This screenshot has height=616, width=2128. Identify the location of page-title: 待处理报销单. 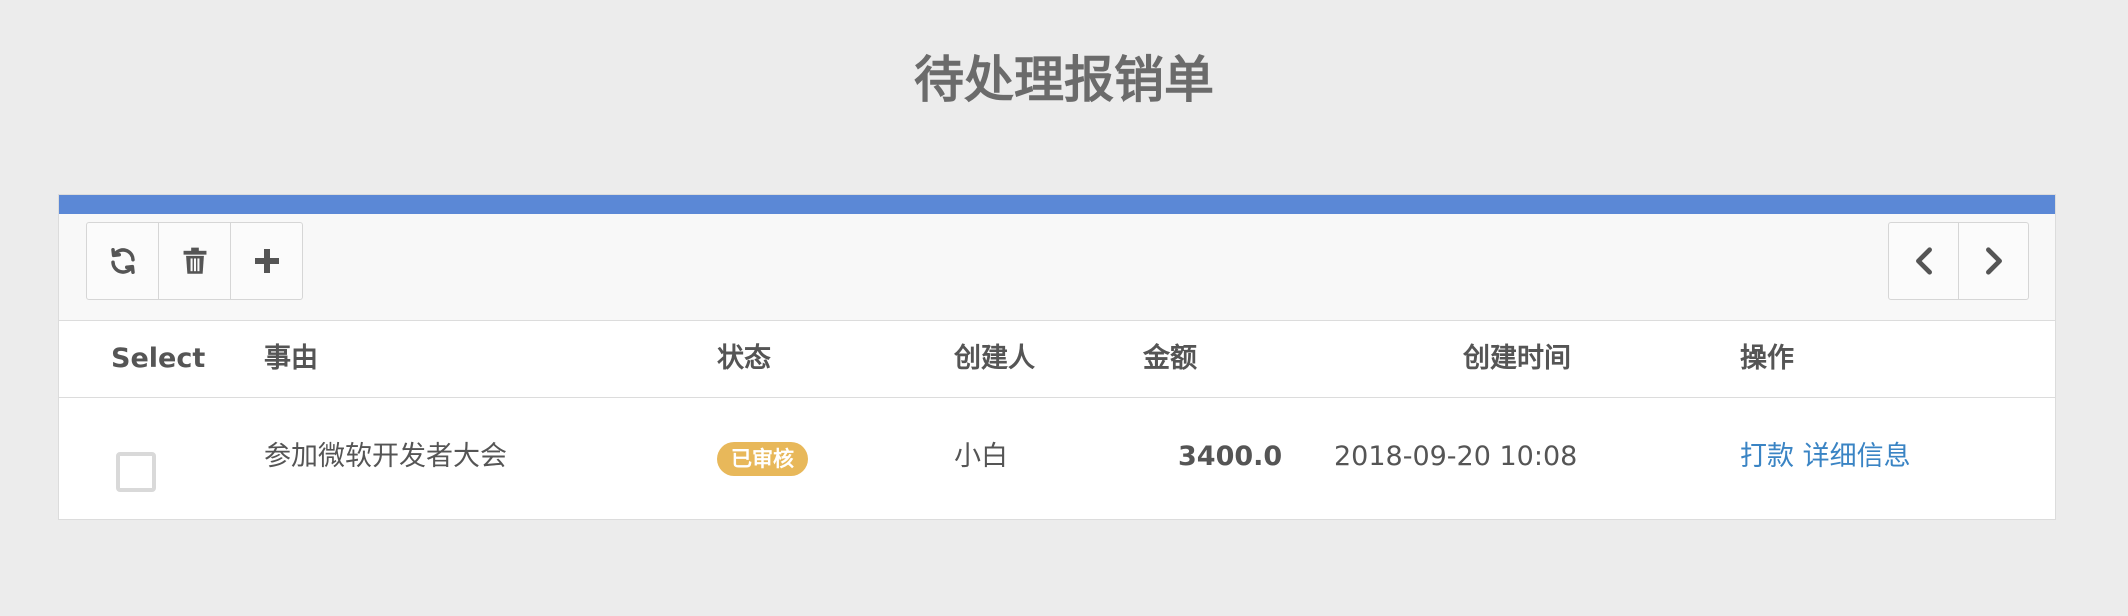
(1064, 80).